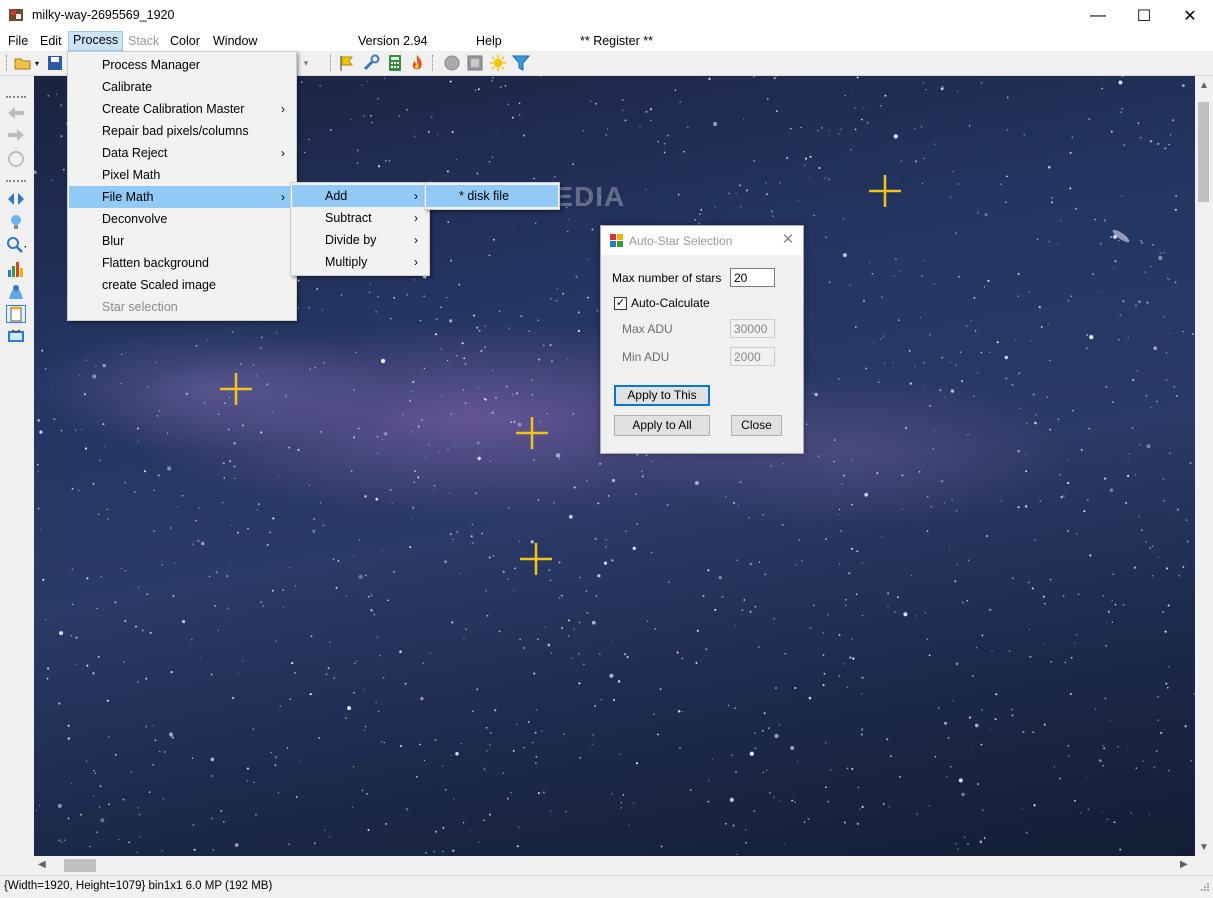  Describe the element at coordinates (113, 241) in the screenshot. I see `menu-item-label: Blur` at that location.